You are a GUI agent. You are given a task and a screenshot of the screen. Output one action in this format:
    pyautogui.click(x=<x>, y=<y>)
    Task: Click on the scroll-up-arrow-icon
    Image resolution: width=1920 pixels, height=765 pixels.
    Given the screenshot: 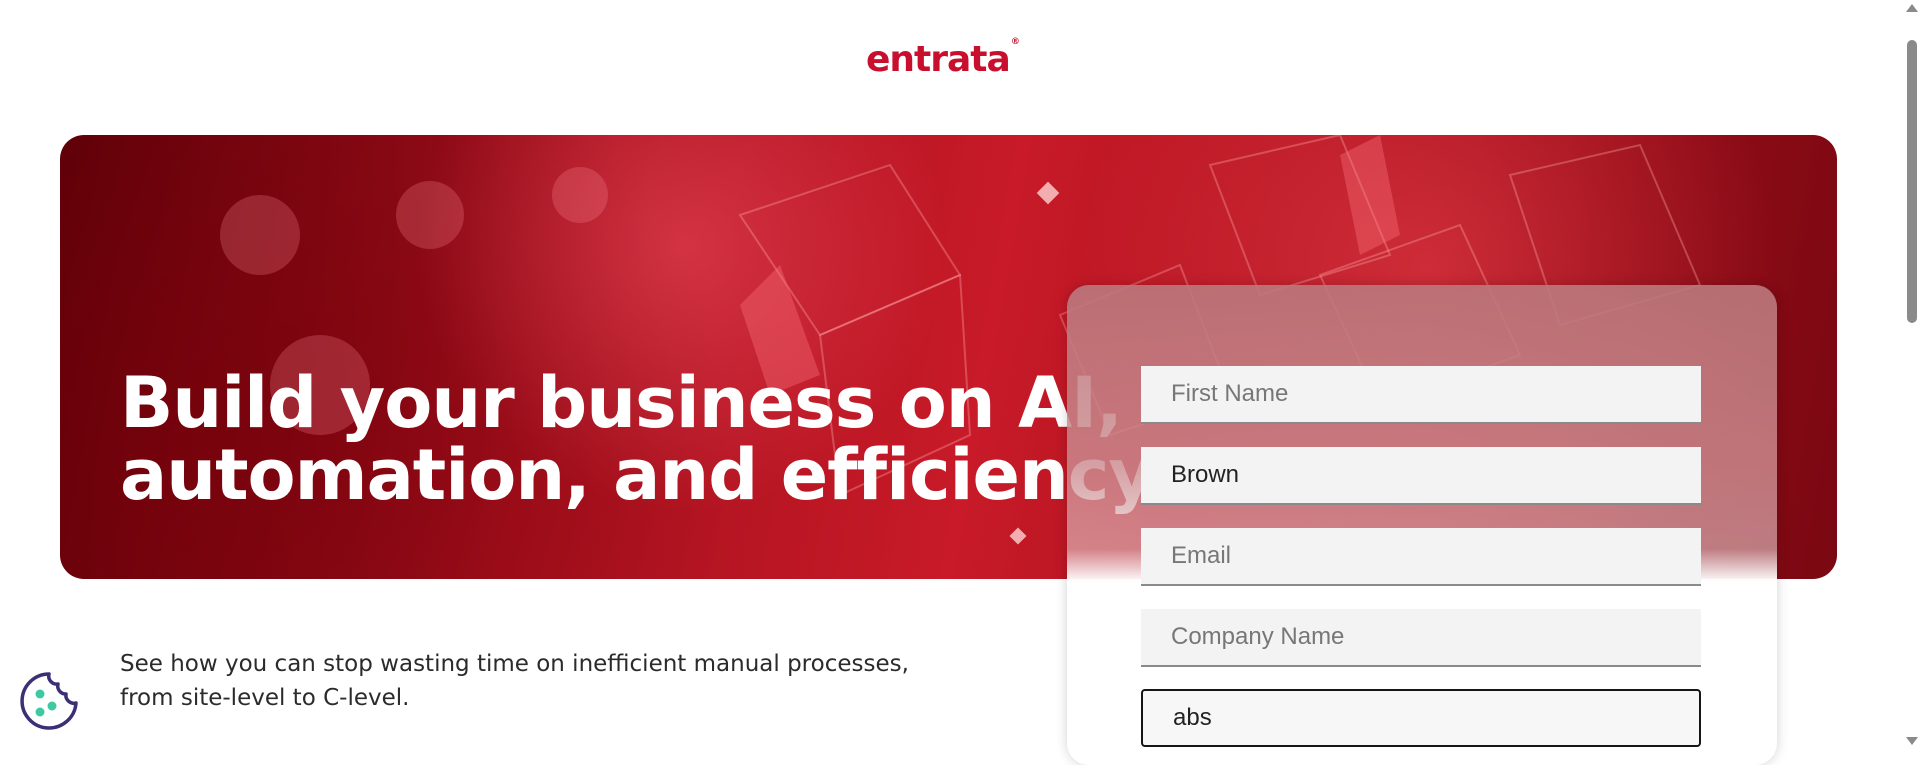 What is the action you would take?
    pyautogui.click(x=1912, y=8)
    